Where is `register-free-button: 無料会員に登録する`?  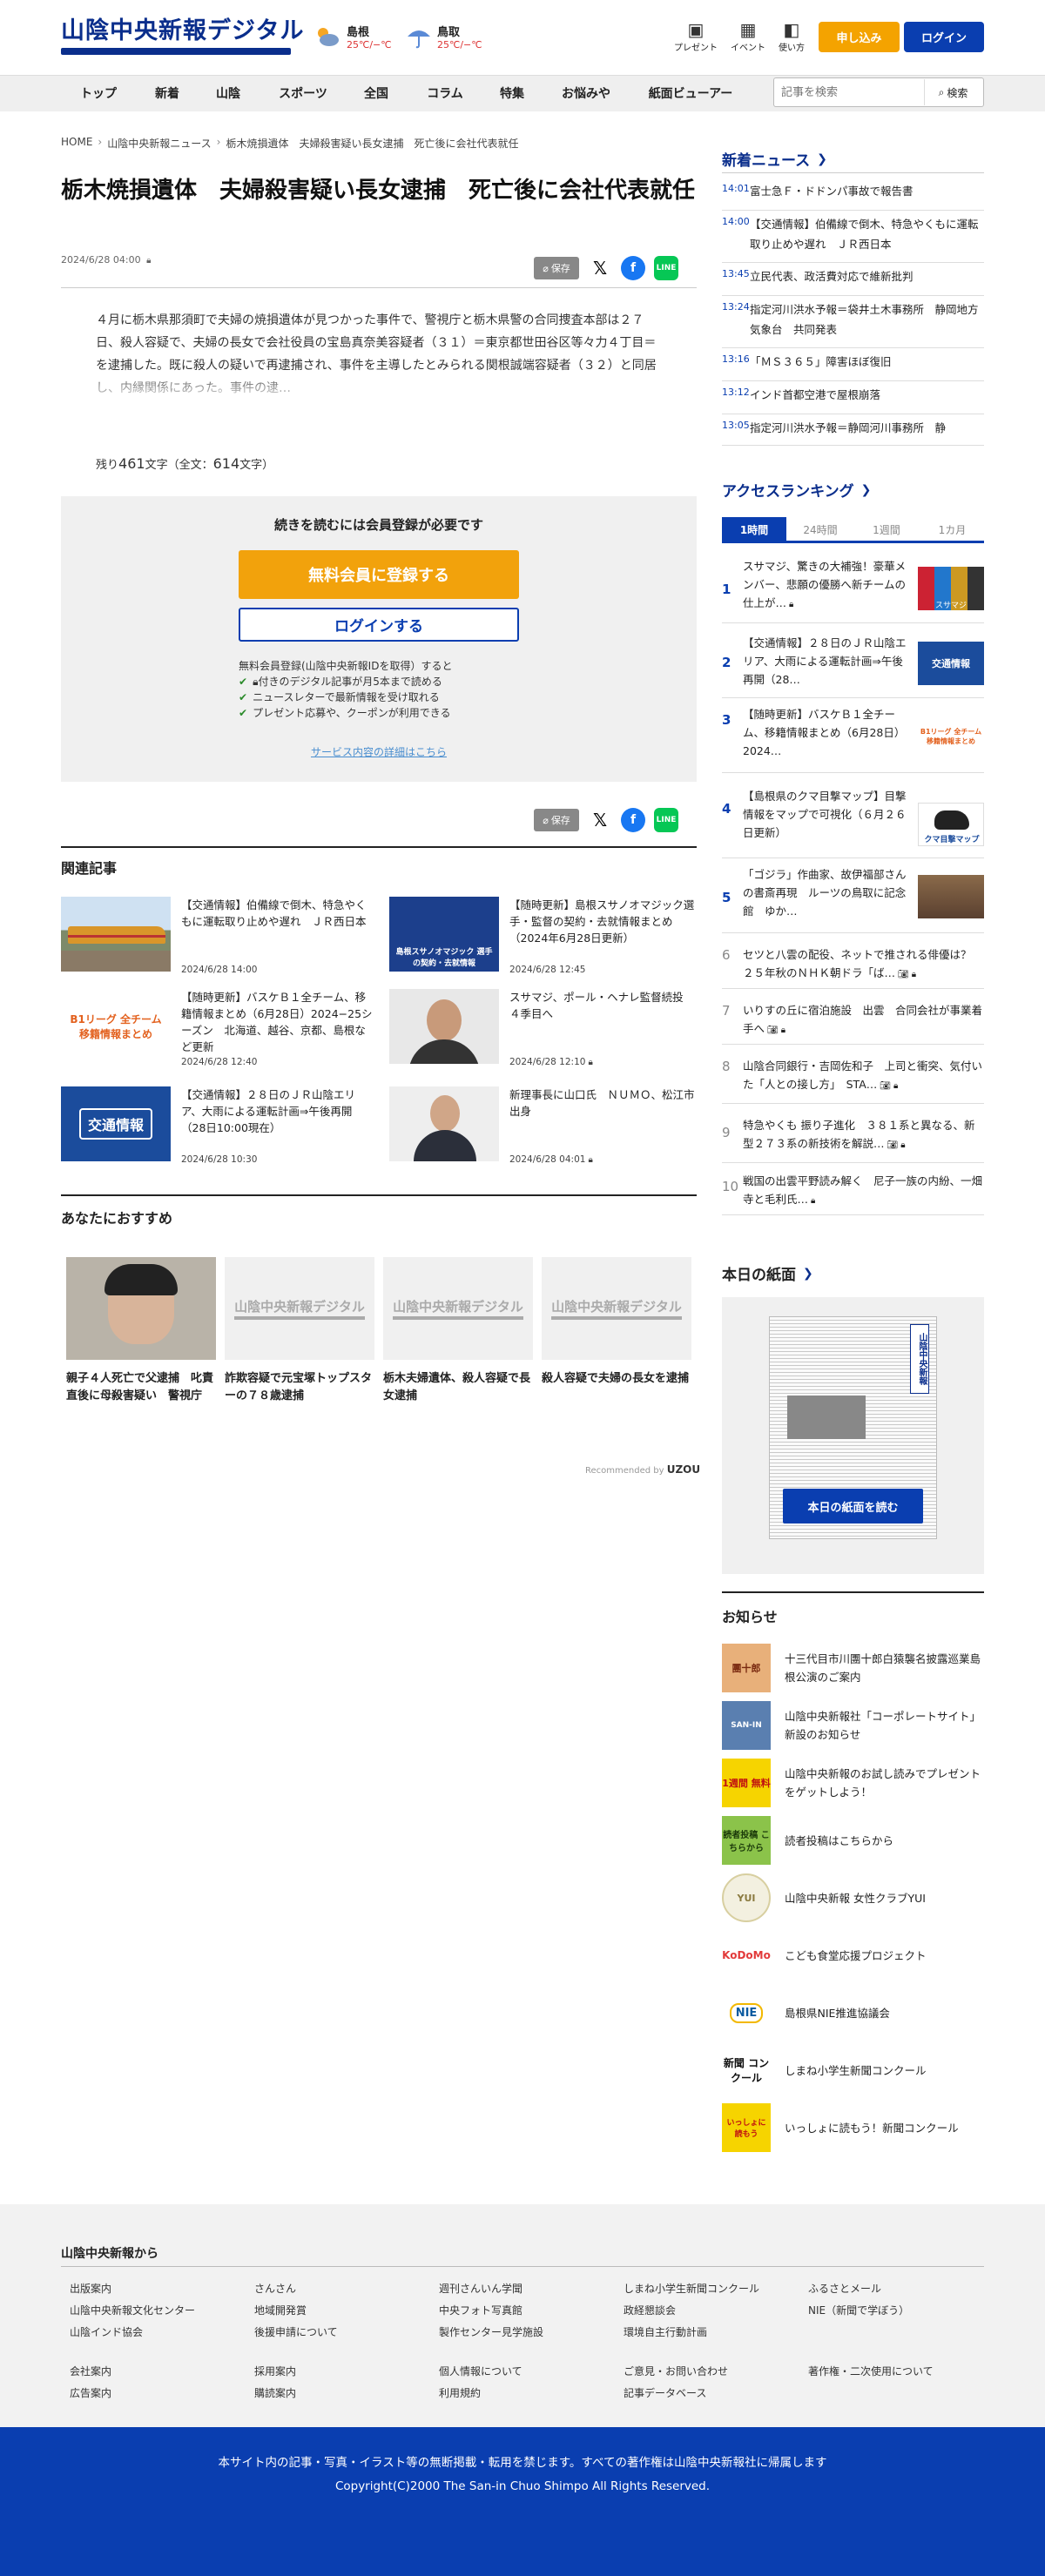
register-free-button: 無料会員に登録する is located at coordinates (379, 574).